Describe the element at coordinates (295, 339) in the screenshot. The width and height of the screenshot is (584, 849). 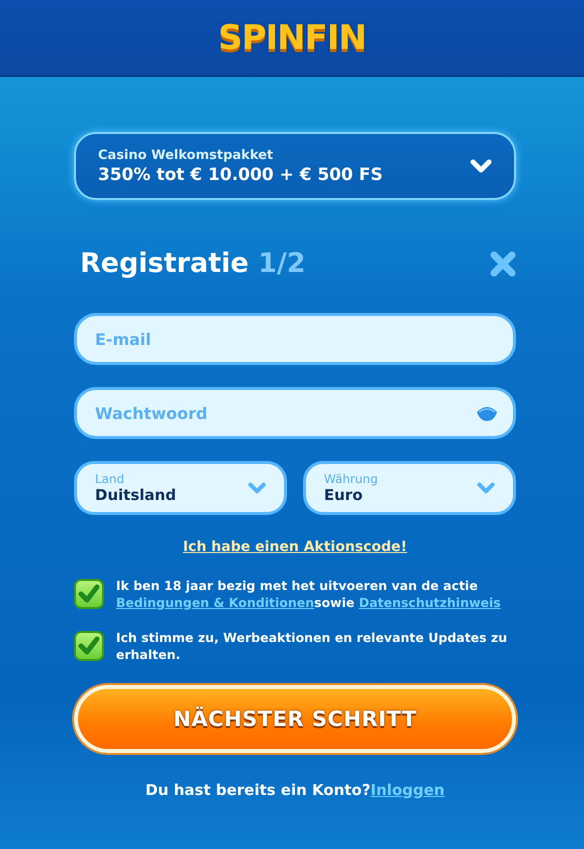
I see `email-field: E-mail` at that location.